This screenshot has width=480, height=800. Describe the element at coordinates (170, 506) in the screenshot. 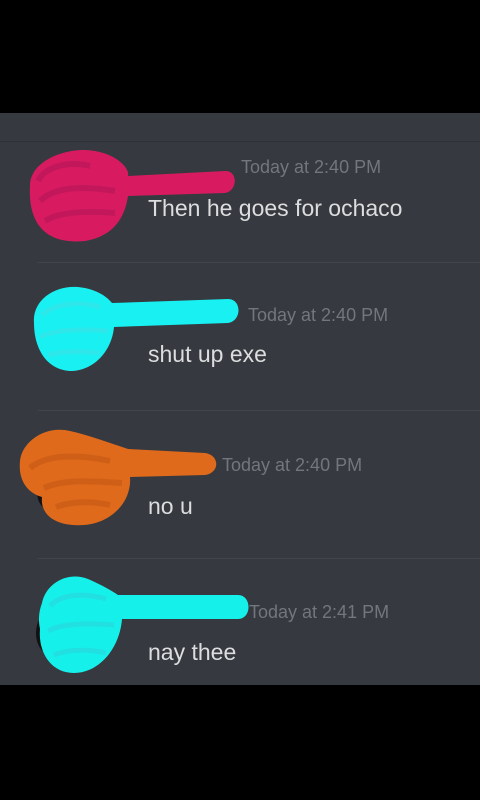

I see `message-text: no u` at that location.